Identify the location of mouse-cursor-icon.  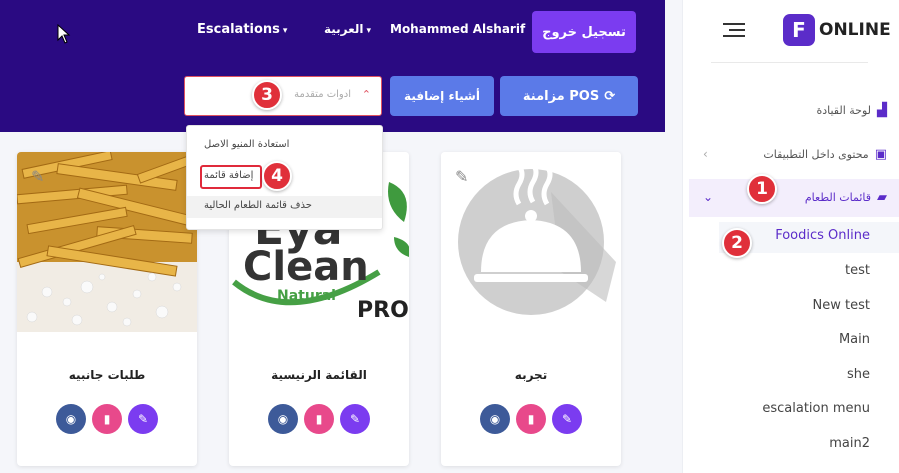
(64, 34).